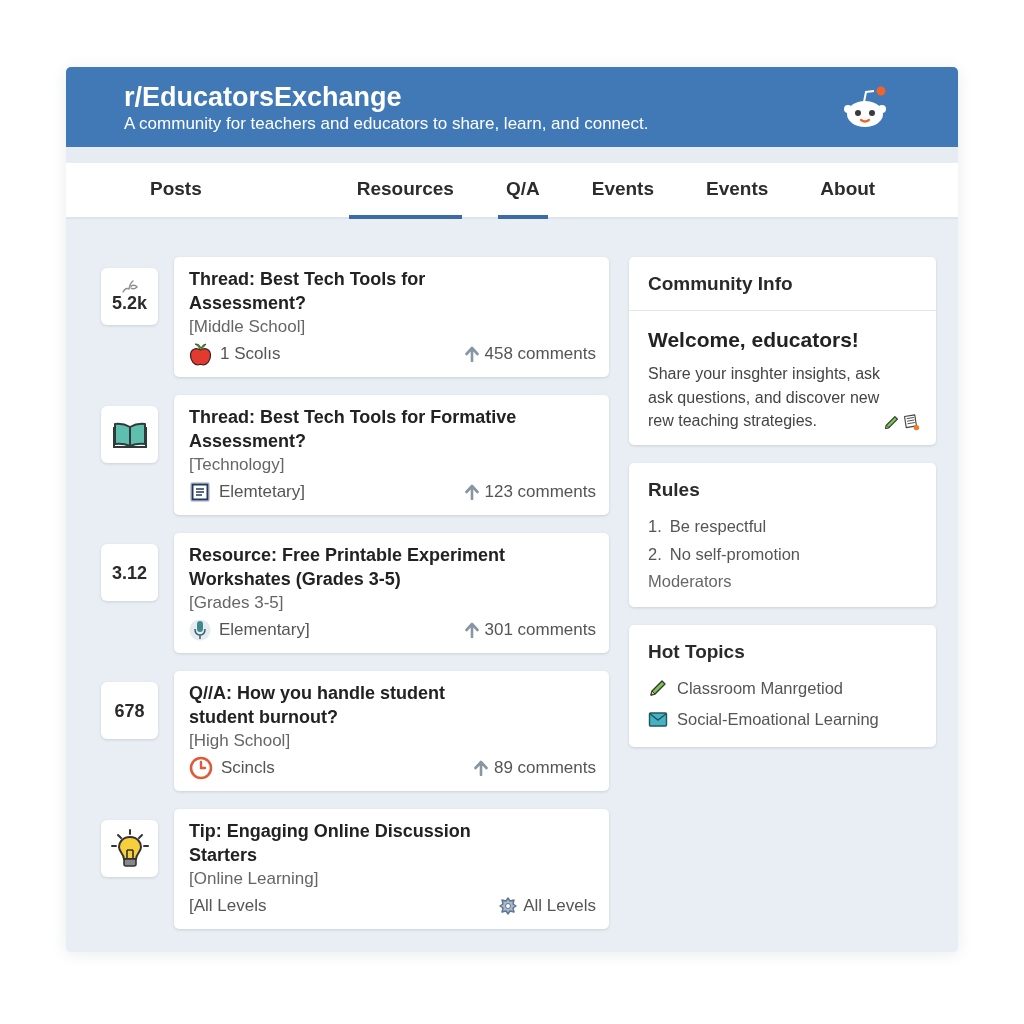 The image size is (1024, 1024). Describe the element at coordinates (129, 572) in the screenshot. I see `vote-count: 3.12` at that location.